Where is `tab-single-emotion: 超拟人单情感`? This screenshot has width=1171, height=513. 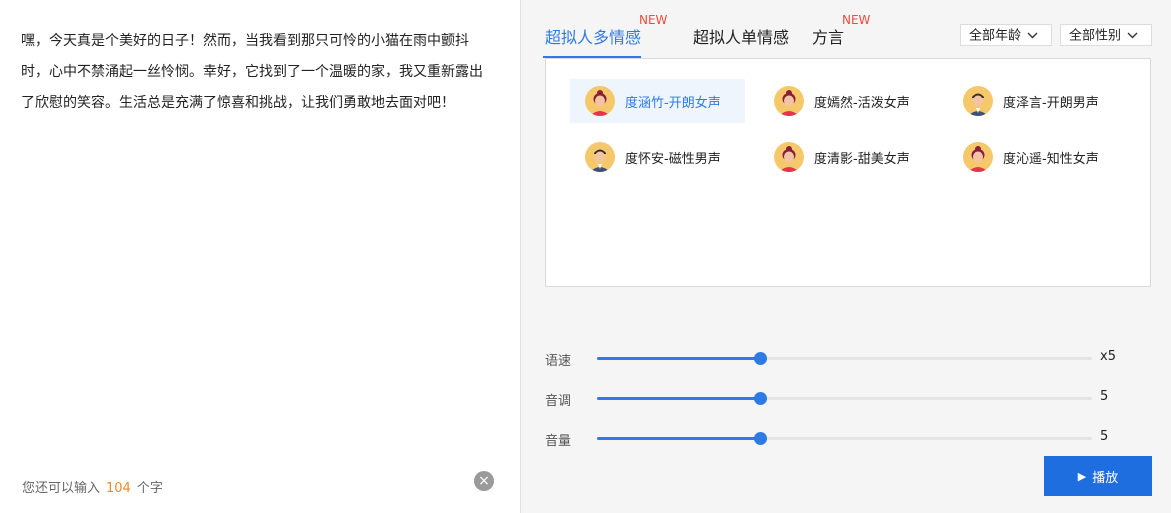
tab-single-emotion: 超拟人单情感 is located at coordinates (741, 36).